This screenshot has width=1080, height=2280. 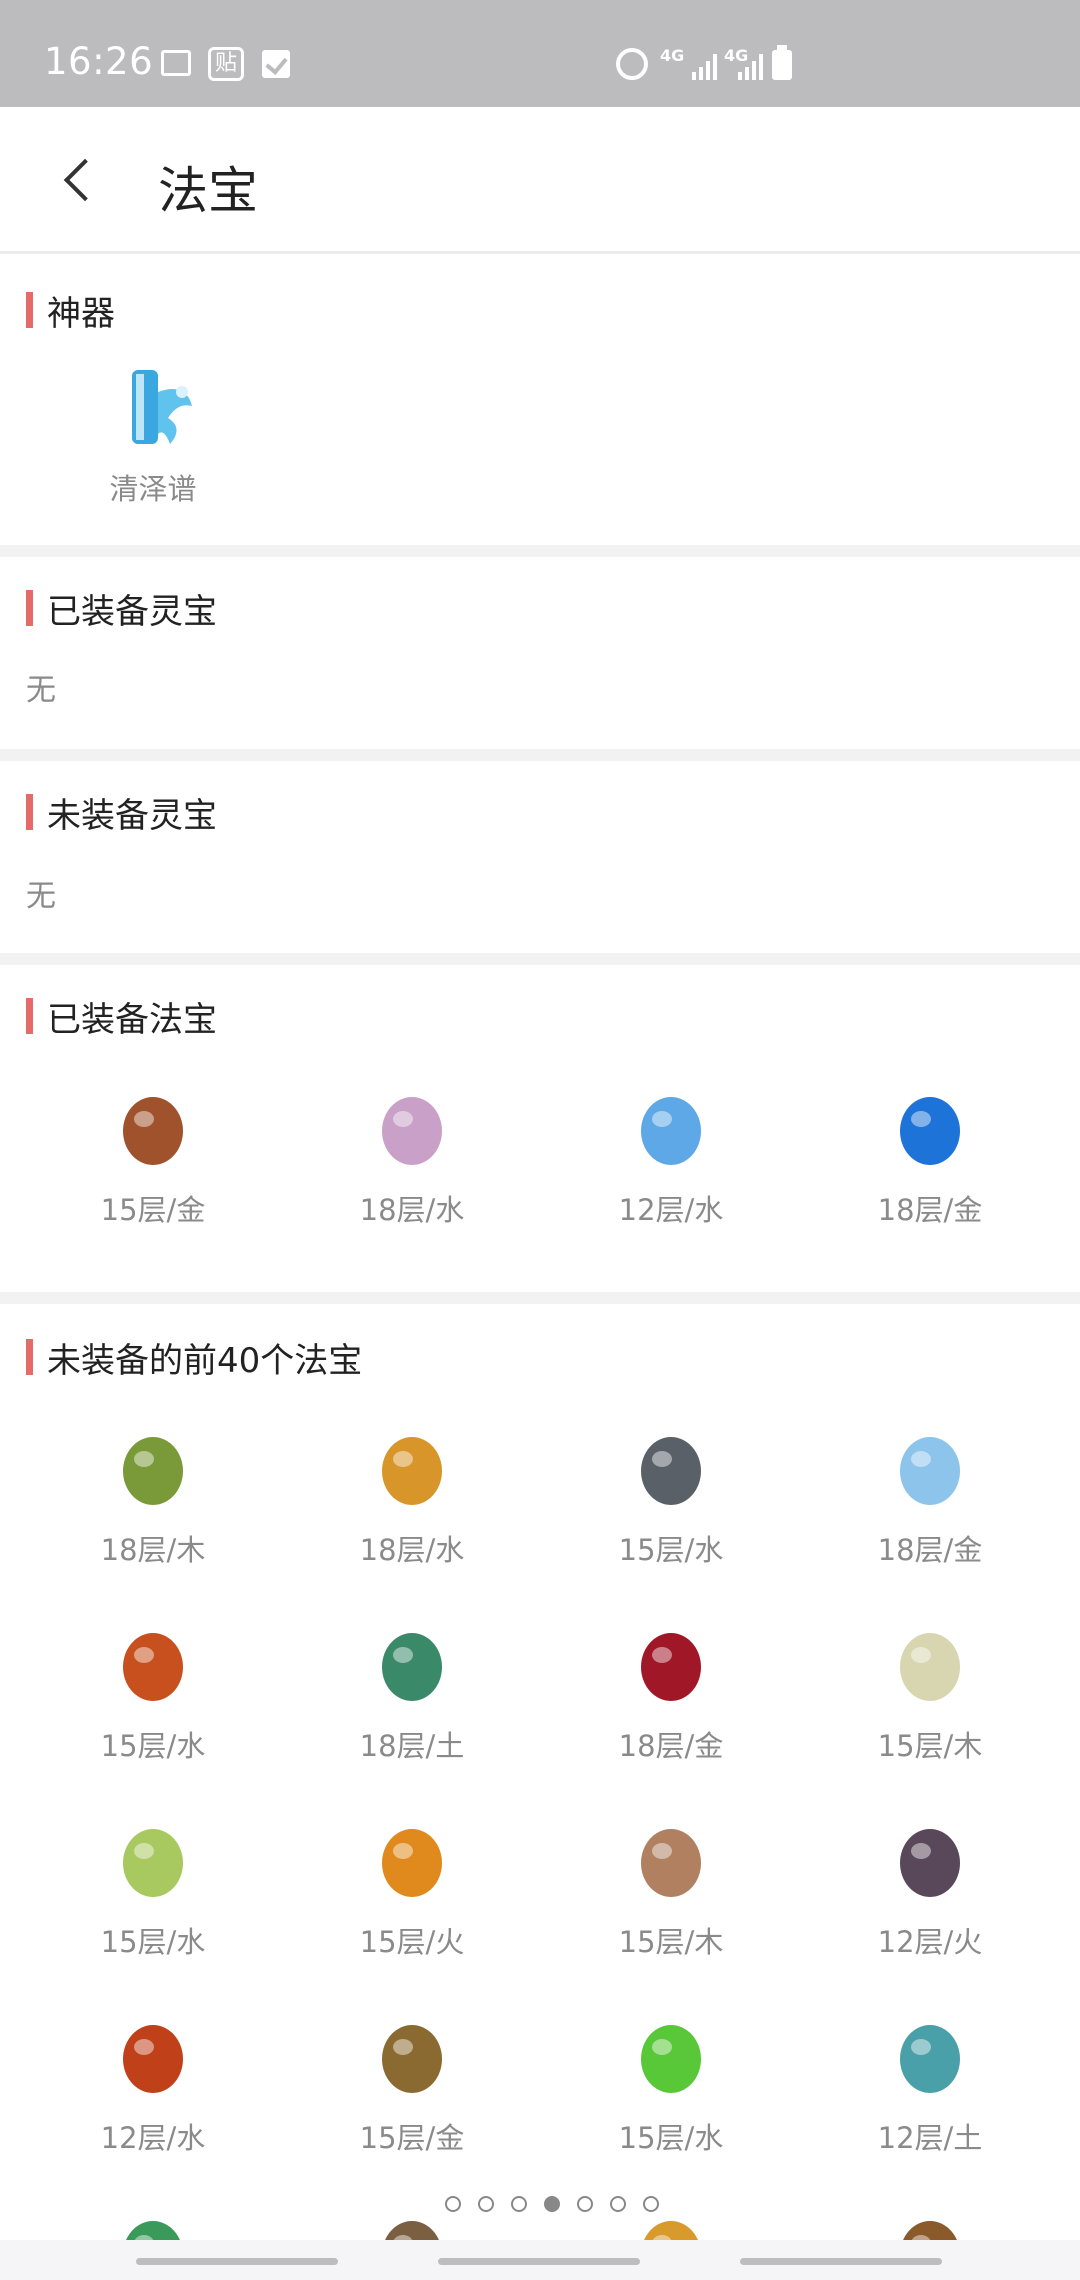 What do you see at coordinates (540, 53) in the screenshot?
I see `status-bar: 16:26 贴 4G 4G` at bounding box center [540, 53].